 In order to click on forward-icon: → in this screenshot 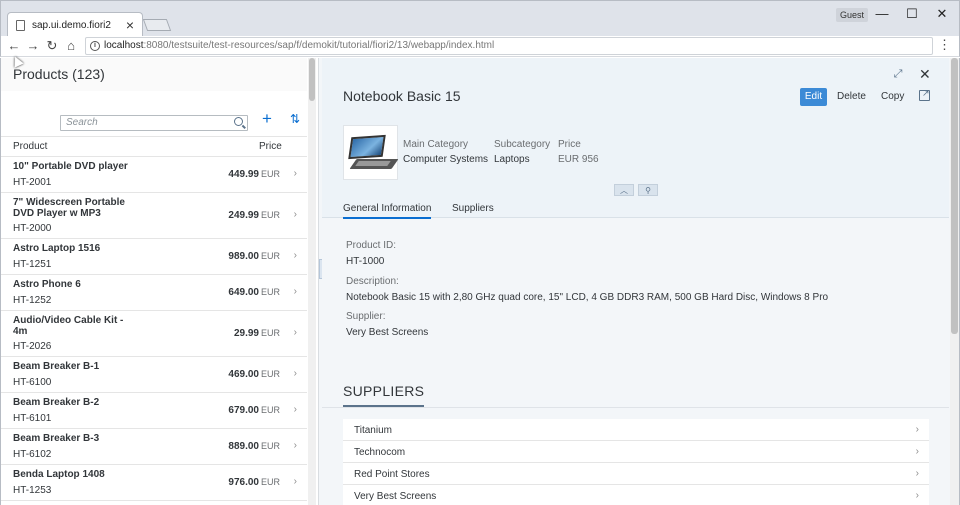, I will do `click(33, 46)`.